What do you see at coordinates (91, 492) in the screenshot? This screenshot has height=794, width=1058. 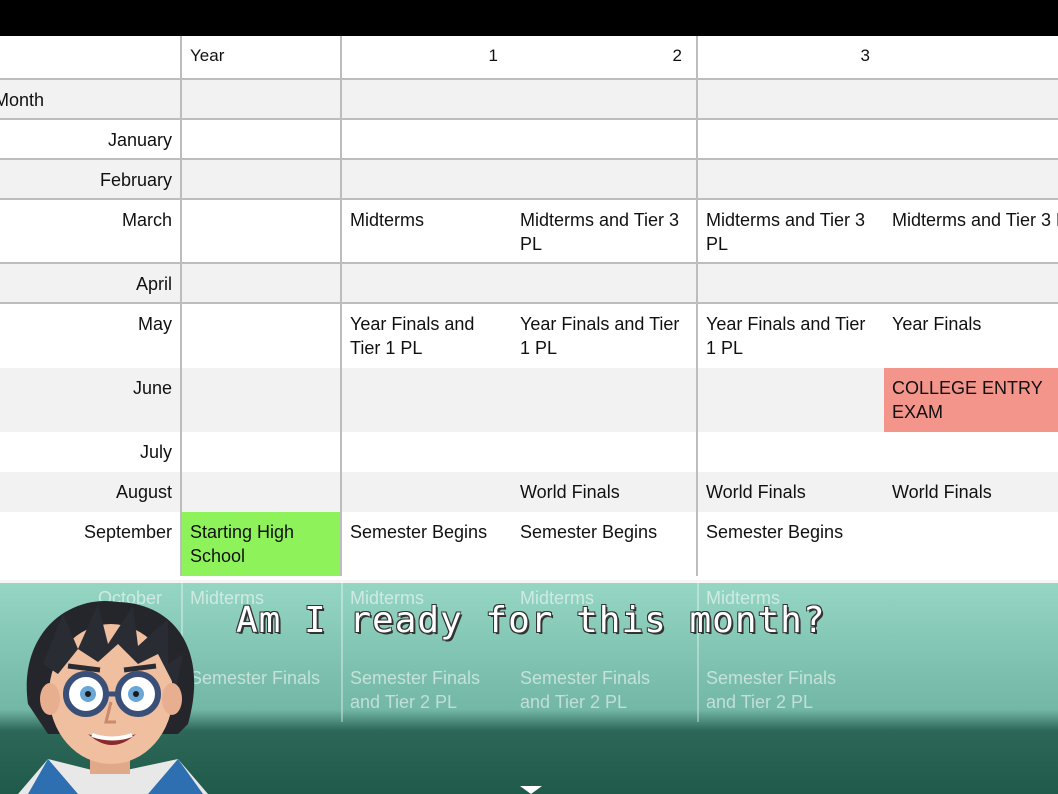 I see `month-label: August` at bounding box center [91, 492].